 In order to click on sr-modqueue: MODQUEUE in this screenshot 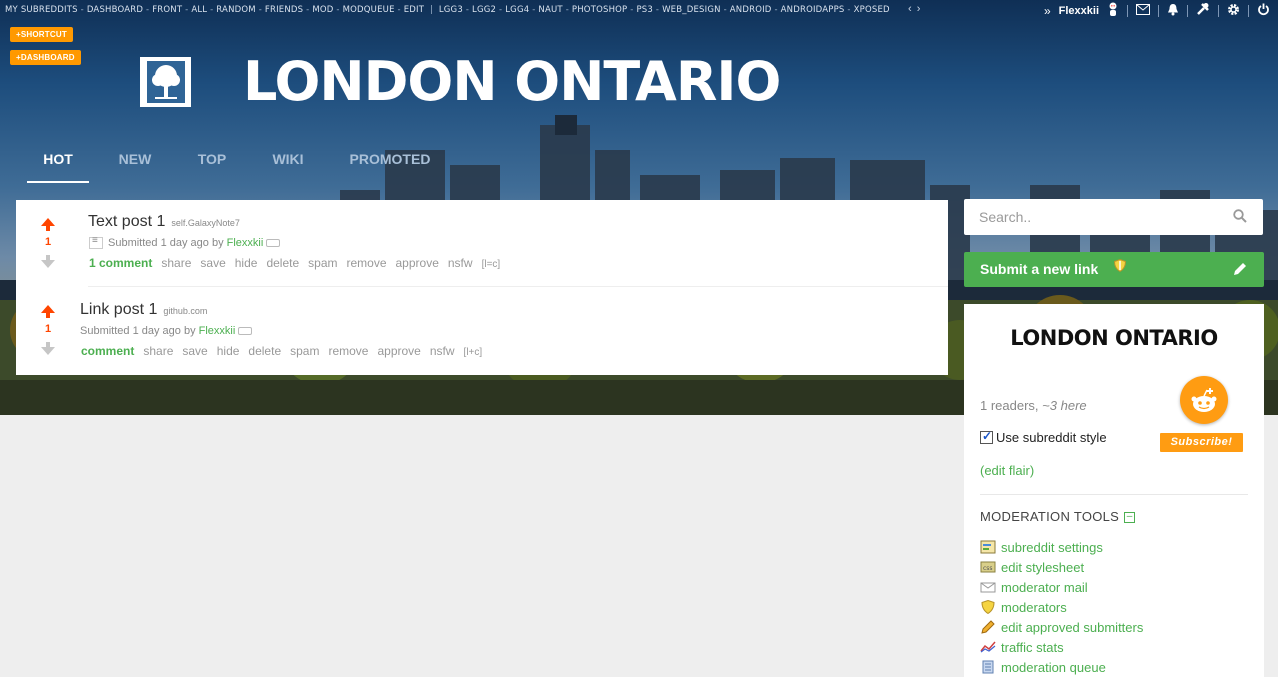, I will do `click(369, 10)`.